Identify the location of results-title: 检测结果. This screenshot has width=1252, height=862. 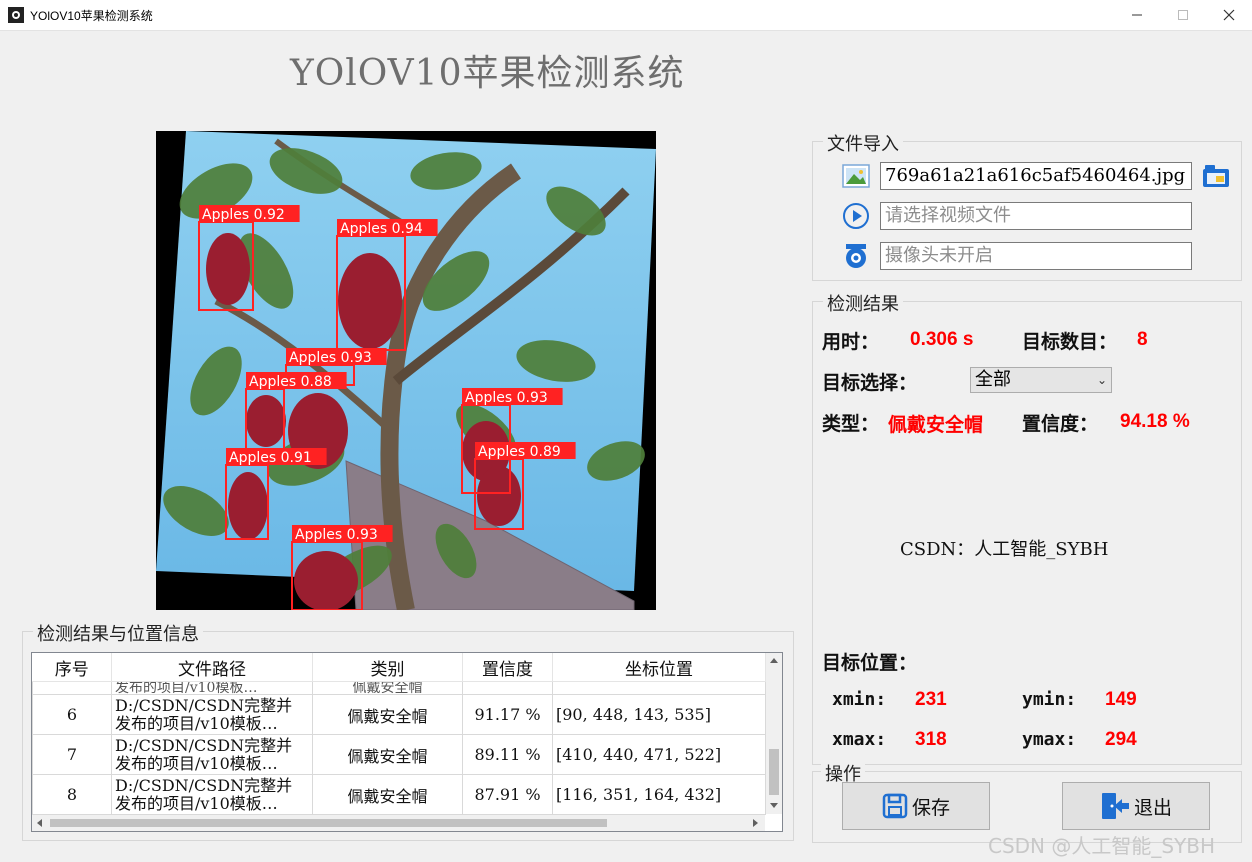
(863, 303).